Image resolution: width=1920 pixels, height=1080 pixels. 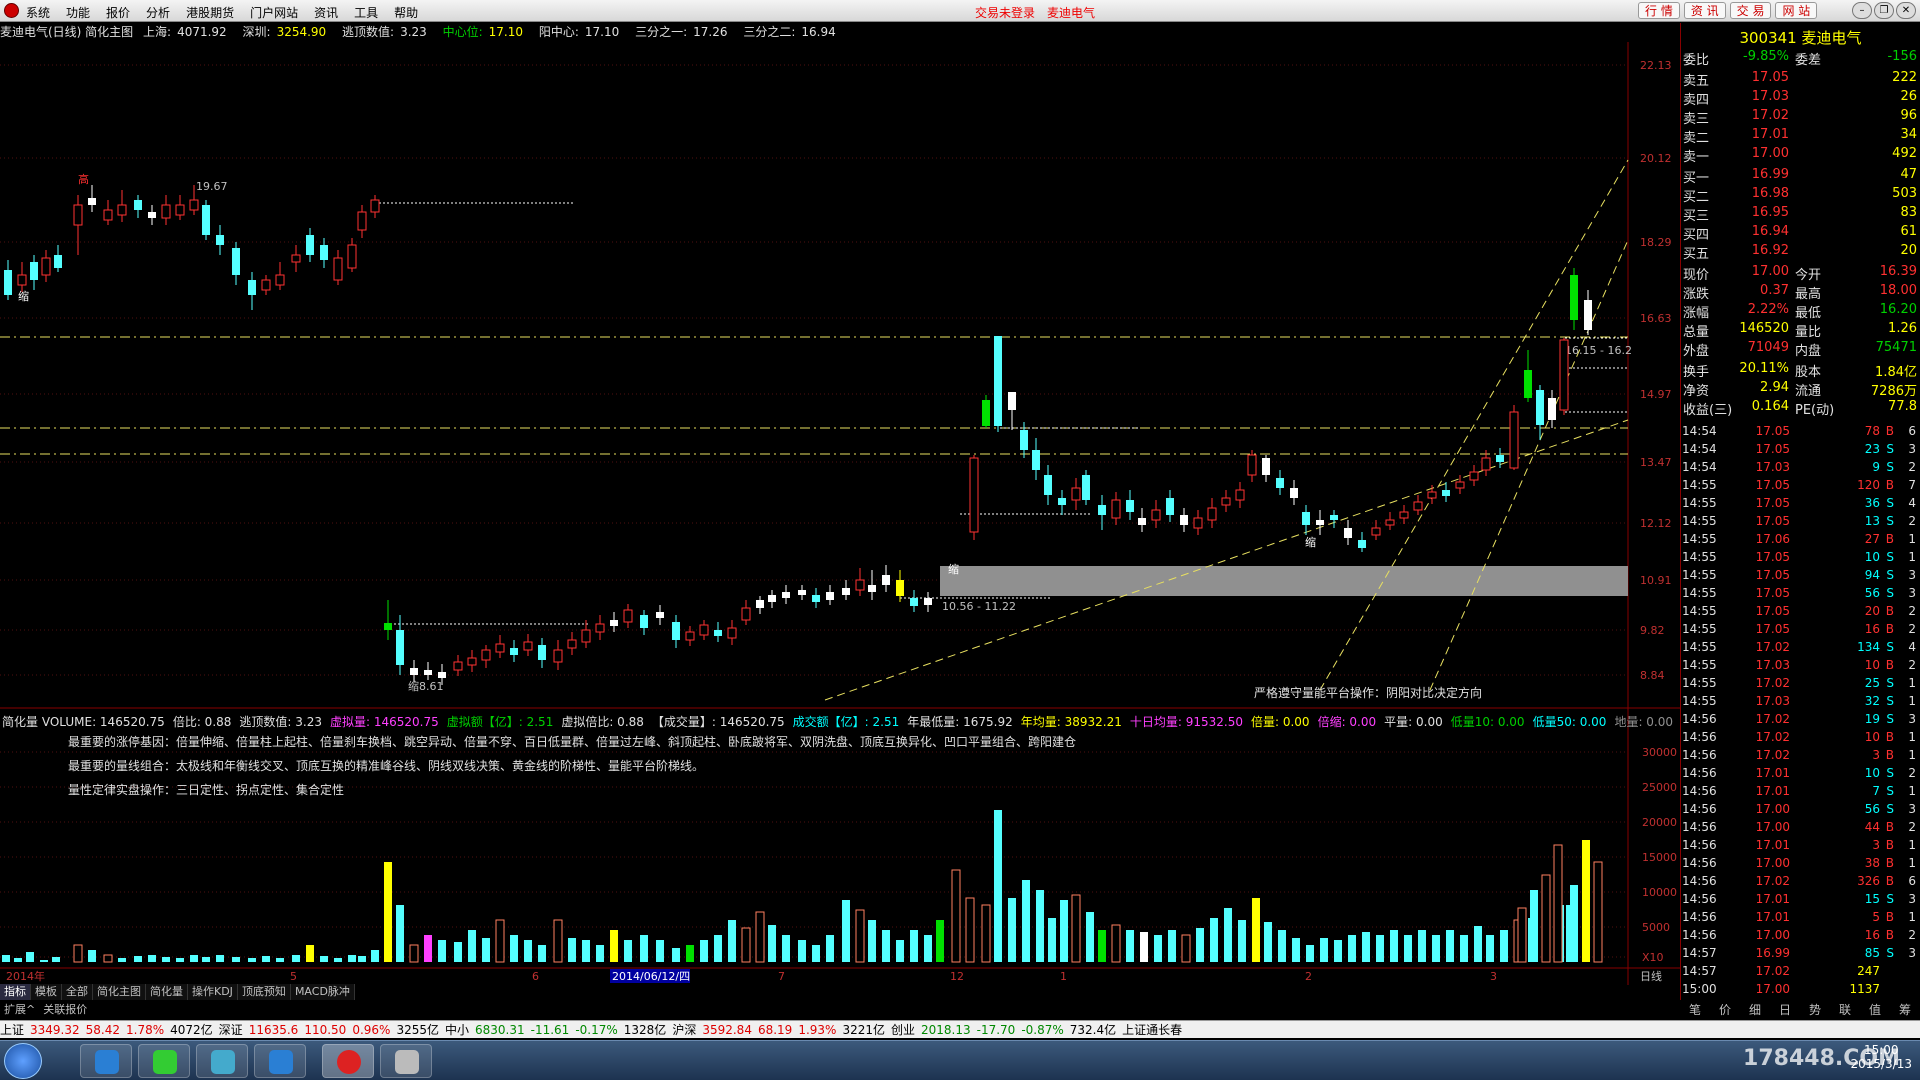 I want to click on tab-simple-volume: 简化量, so click(x=167, y=992).